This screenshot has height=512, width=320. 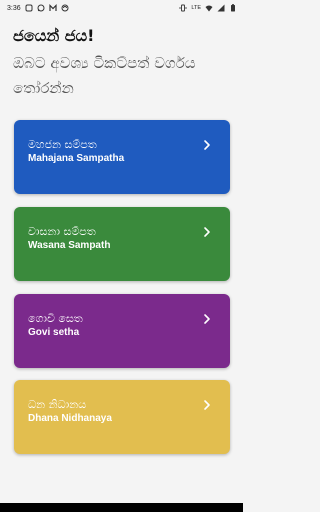 I want to click on signal-icon, so click(x=221, y=8).